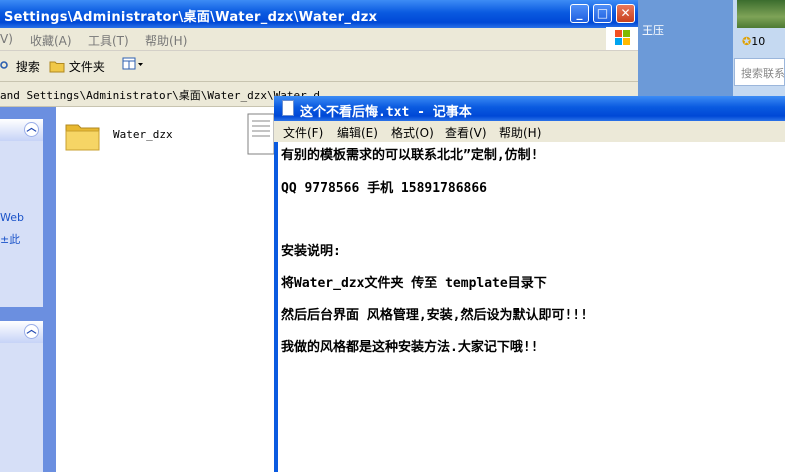  I want to click on text-line: 安装说明:, so click(311, 251).